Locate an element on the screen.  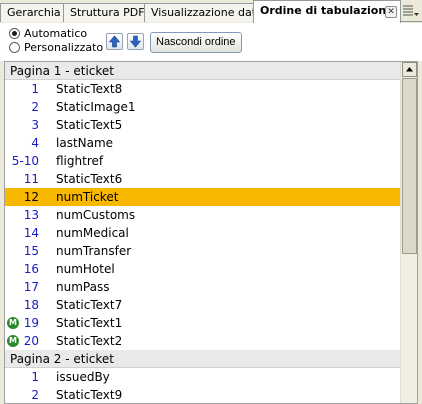
list-item: 4 lastName is located at coordinates (202, 143).